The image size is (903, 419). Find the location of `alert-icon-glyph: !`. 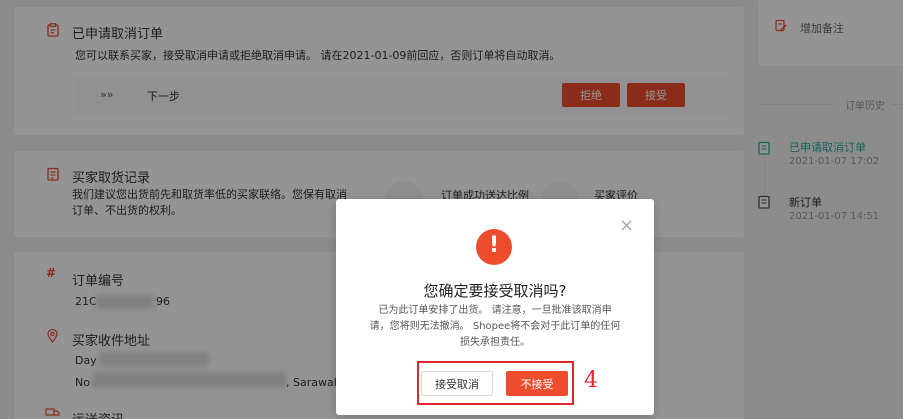

alert-icon-glyph: ! is located at coordinates (494, 245).